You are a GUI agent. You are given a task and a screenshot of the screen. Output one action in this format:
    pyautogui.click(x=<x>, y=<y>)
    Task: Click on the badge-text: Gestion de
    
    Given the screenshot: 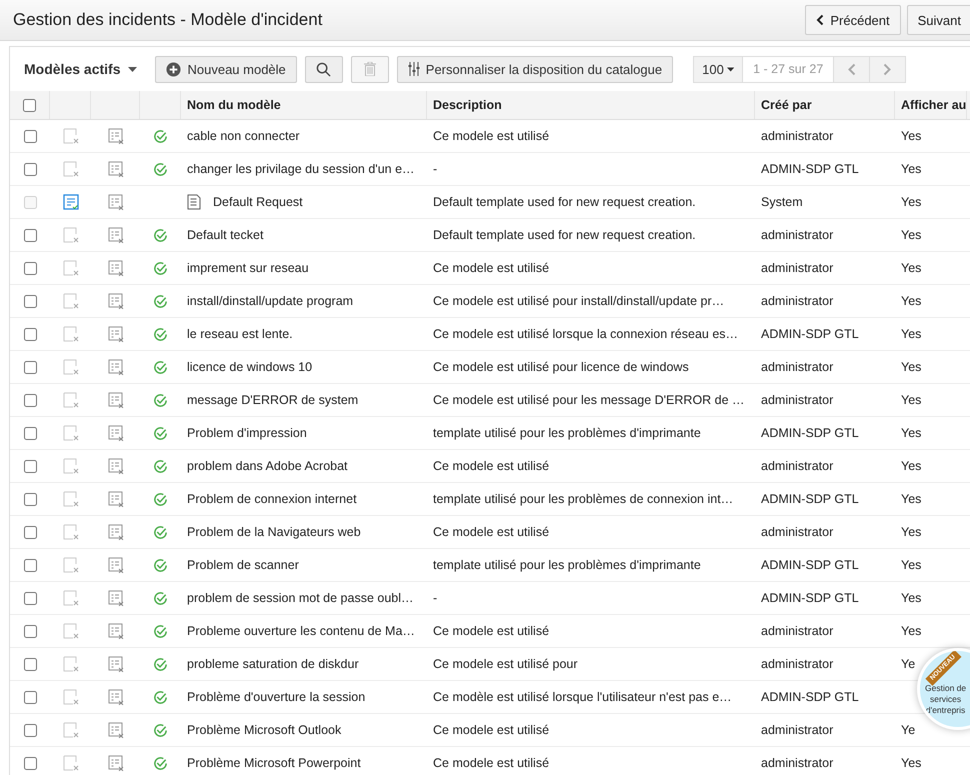 What is the action you would take?
    pyautogui.click(x=945, y=688)
    